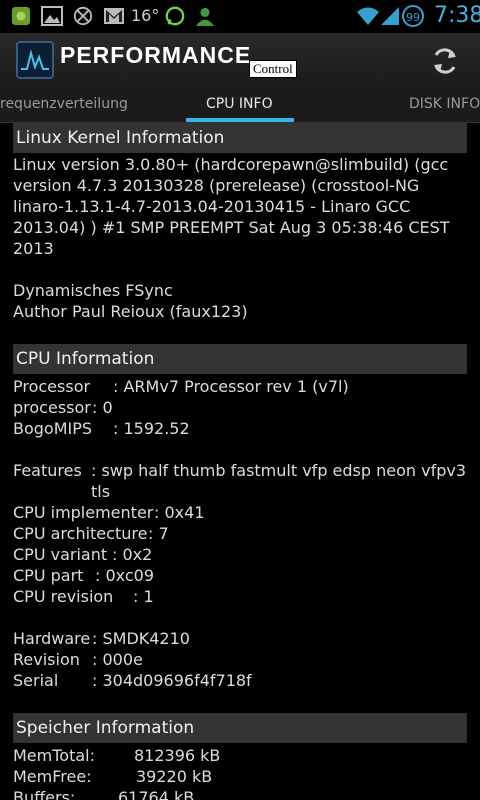  Describe the element at coordinates (64, 104) in the screenshot. I see `tab-frequency-distribution: requenzverteilung` at that location.